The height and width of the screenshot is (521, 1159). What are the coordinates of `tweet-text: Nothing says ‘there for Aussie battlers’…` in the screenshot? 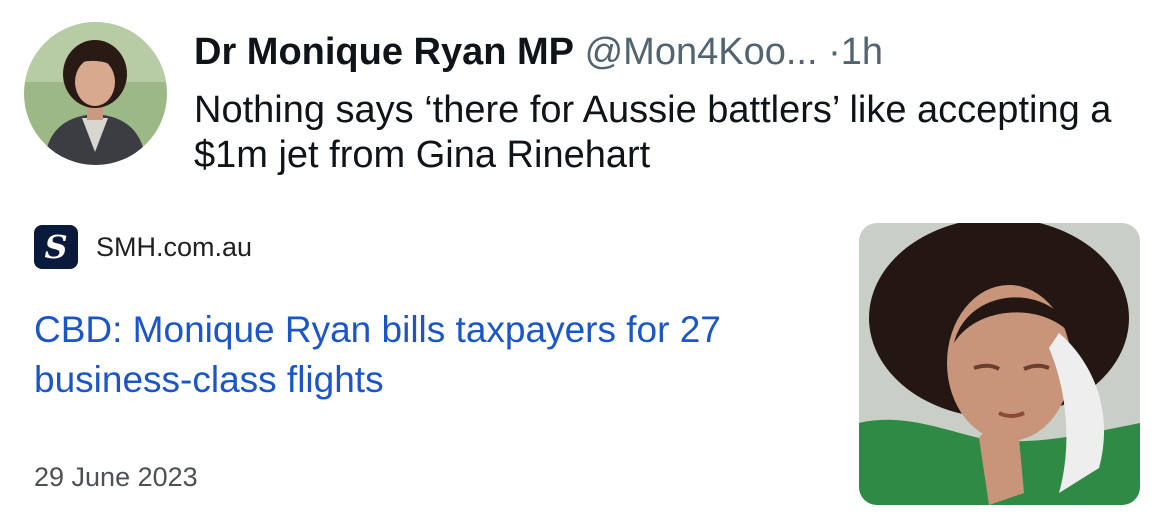 It's located at (653, 132).